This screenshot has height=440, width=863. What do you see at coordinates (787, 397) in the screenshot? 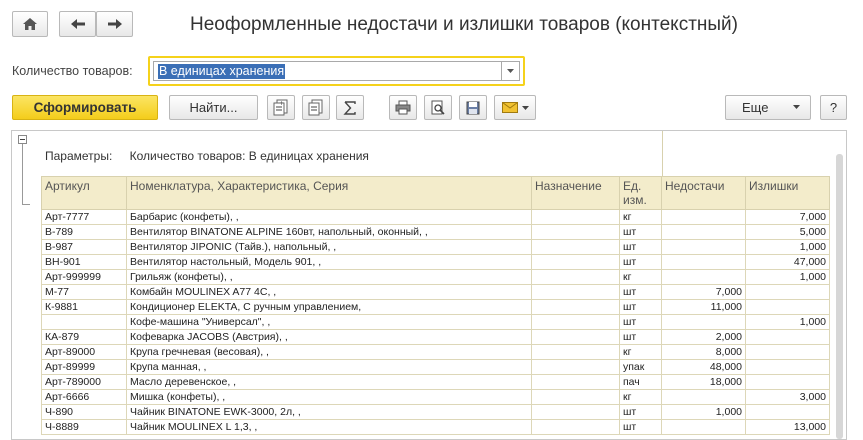
I see `cell-surplus: 3,000` at bounding box center [787, 397].